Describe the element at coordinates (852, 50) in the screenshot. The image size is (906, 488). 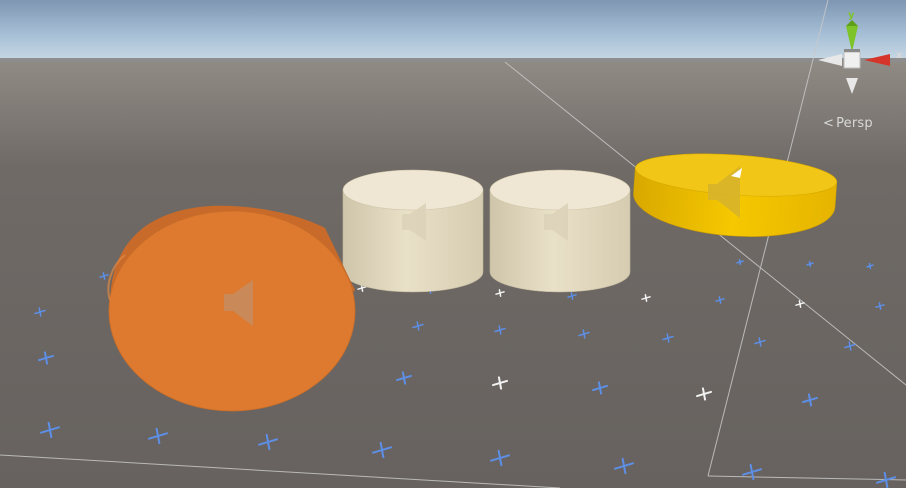
I see `gizmo-center-top` at that location.